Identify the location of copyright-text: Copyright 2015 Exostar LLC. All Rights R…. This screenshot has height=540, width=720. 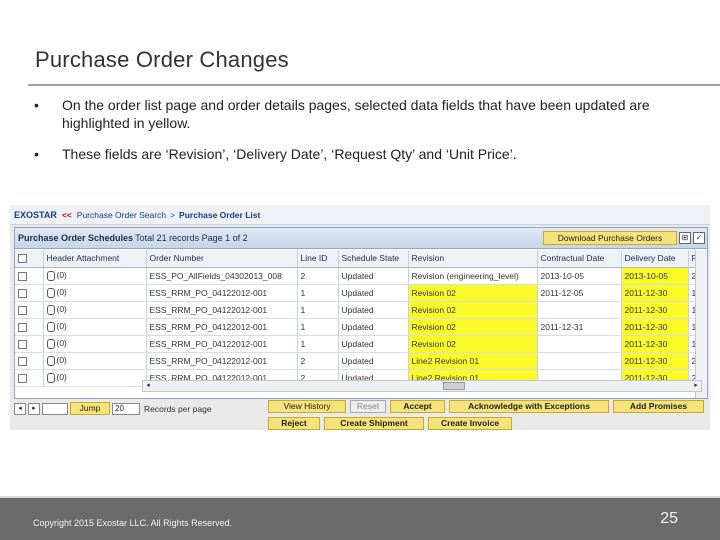
(133, 523).